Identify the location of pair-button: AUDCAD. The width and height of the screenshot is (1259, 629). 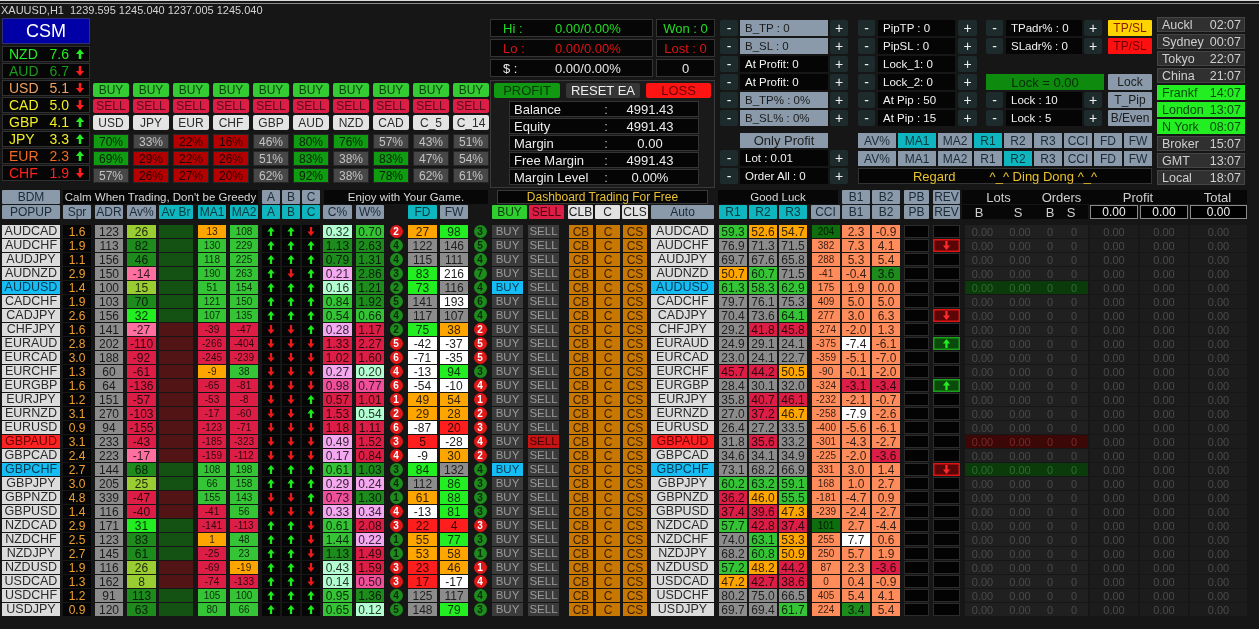
(682, 231).